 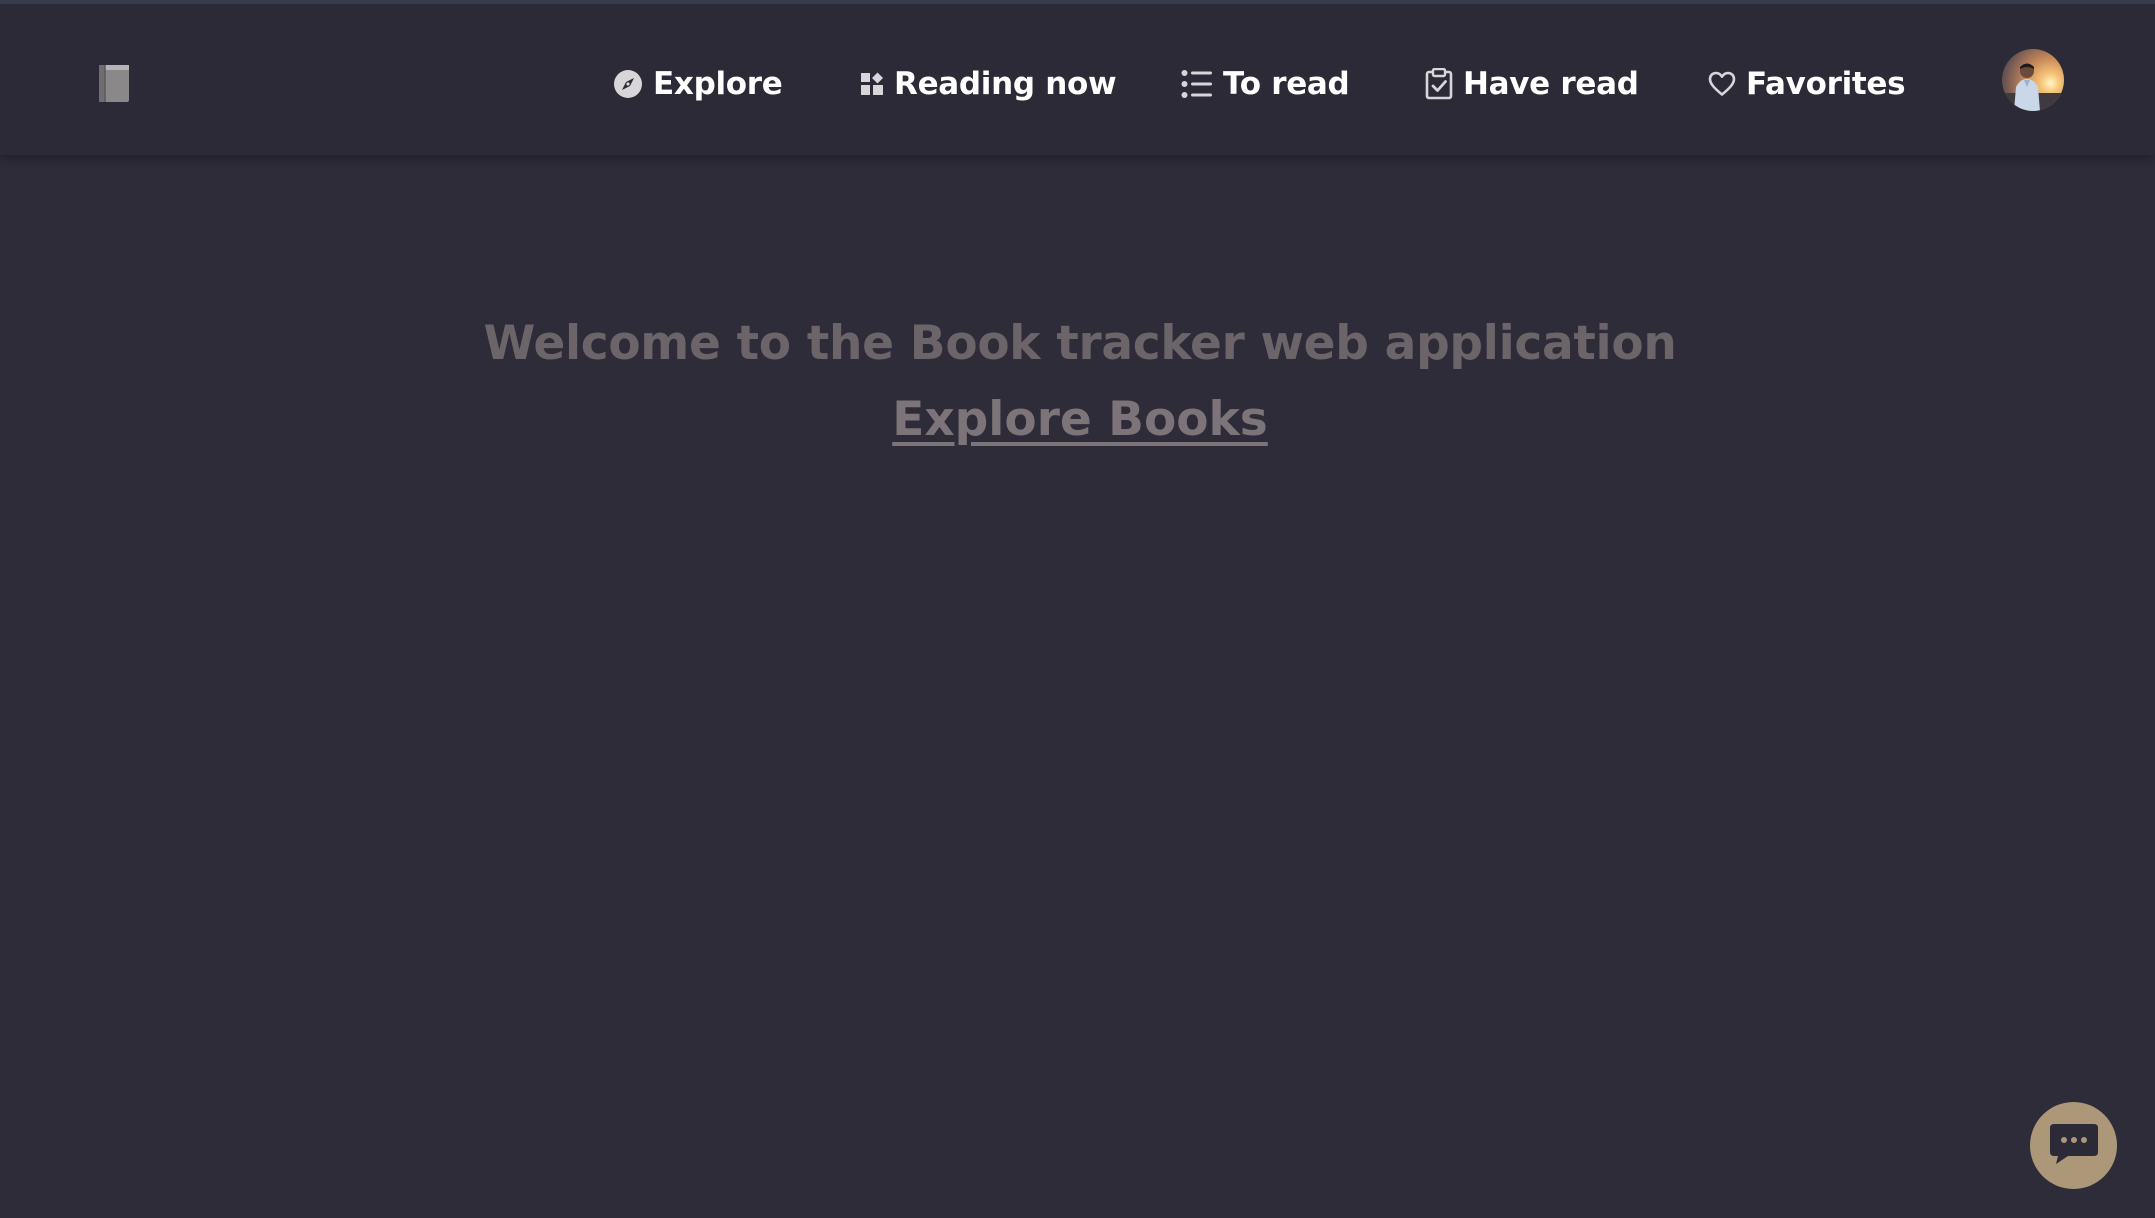 I want to click on explore-books-link: Explore Books, so click(x=1080, y=420).